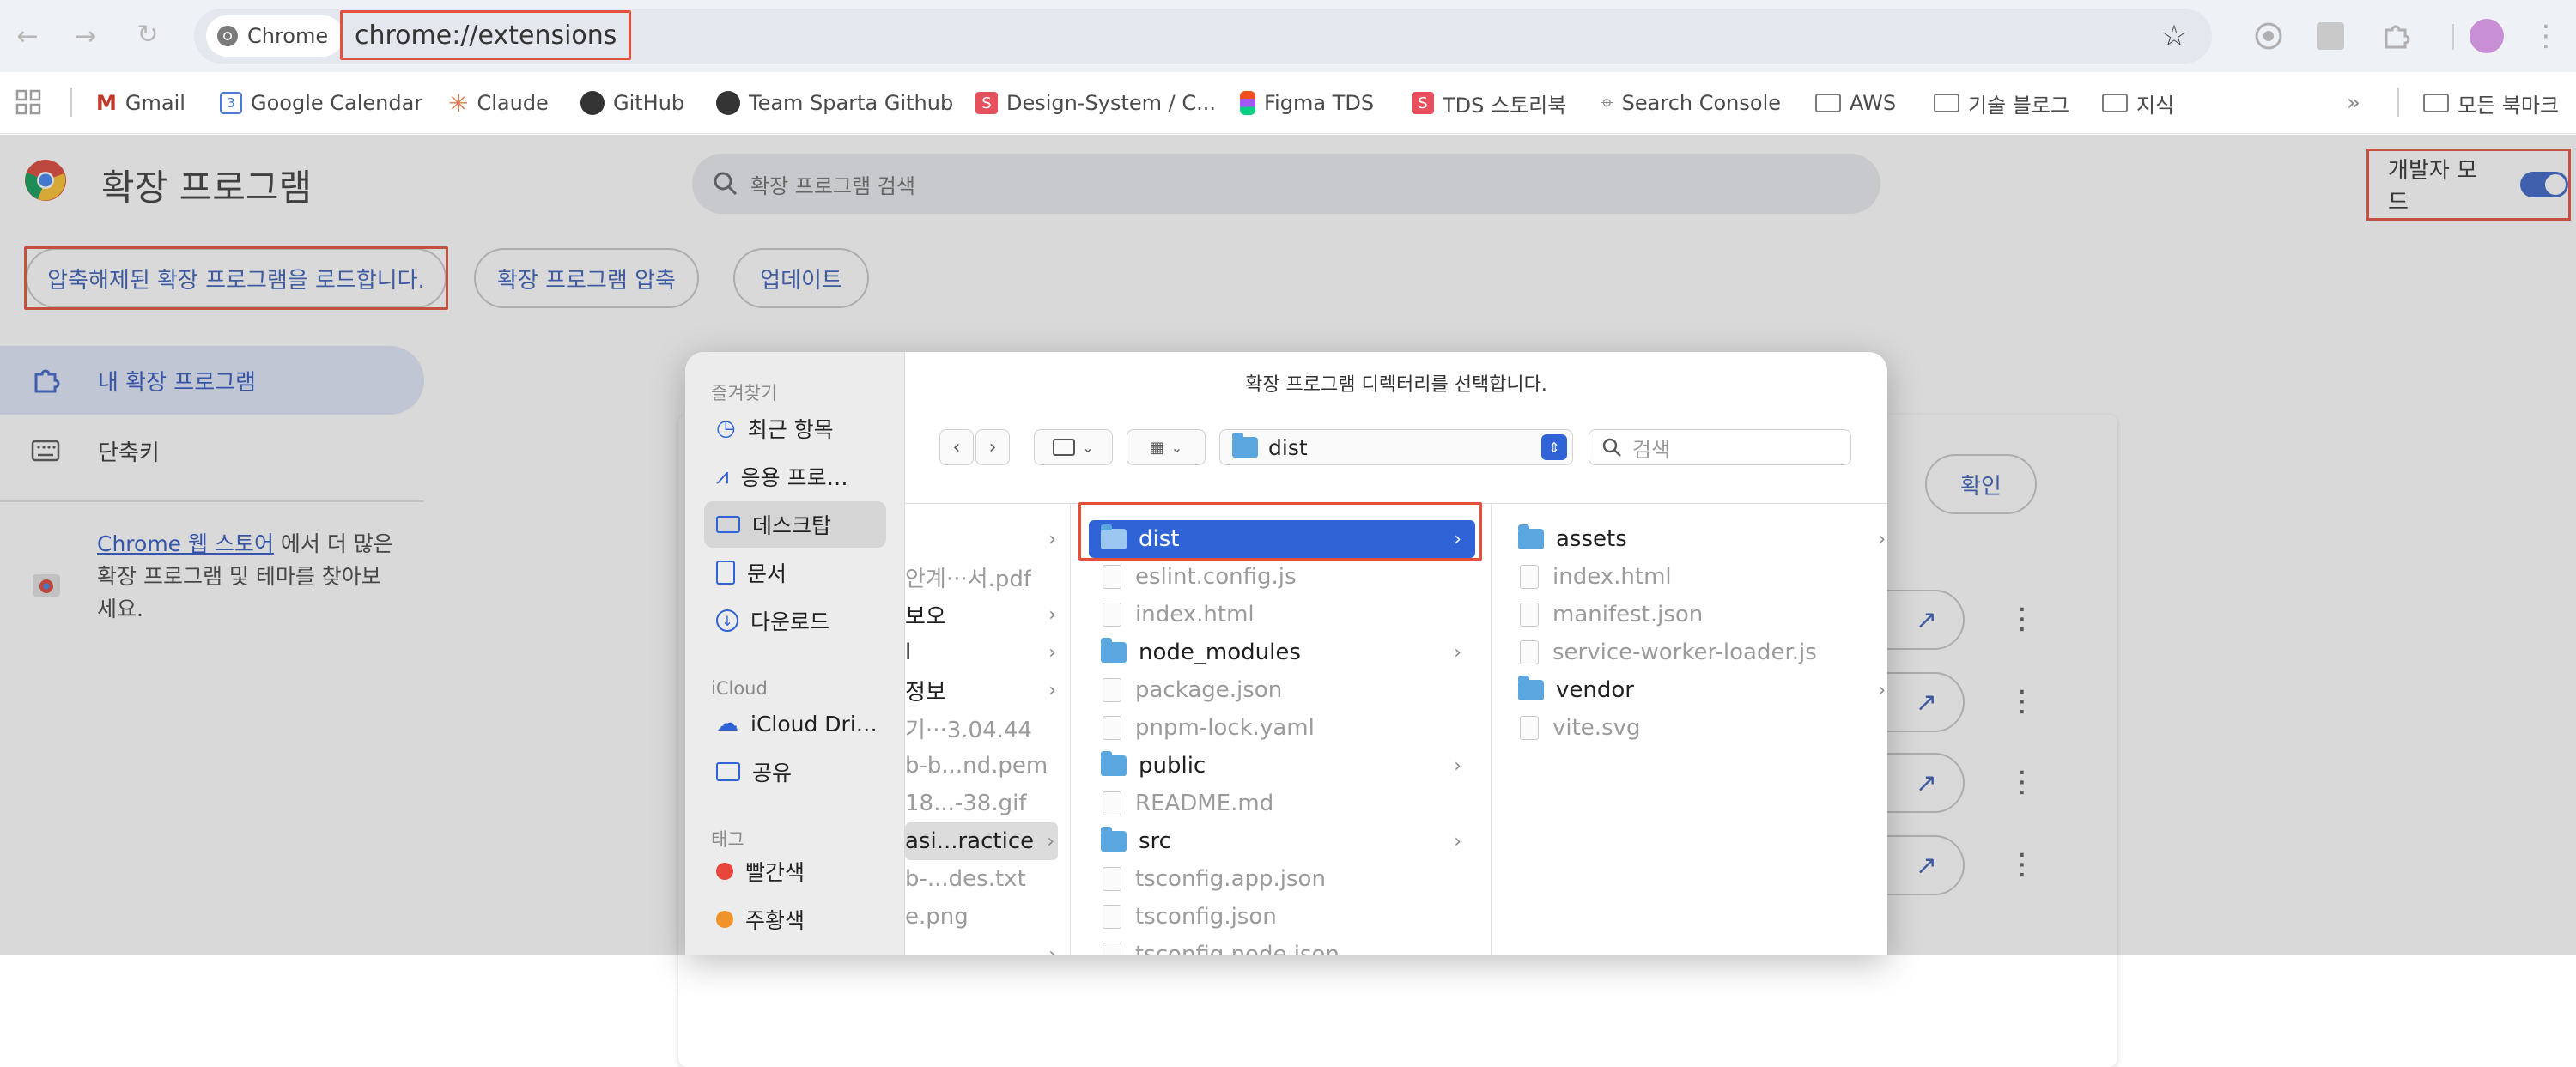  Describe the element at coordinates (795, 572) in the screenshot. I see `sidebar-item-documents: 문서` at that location.